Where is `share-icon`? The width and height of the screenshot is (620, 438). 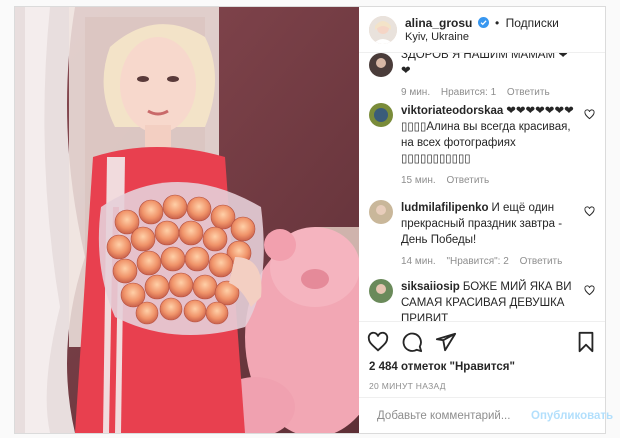 share-icon is located at coordinates (446, 342).